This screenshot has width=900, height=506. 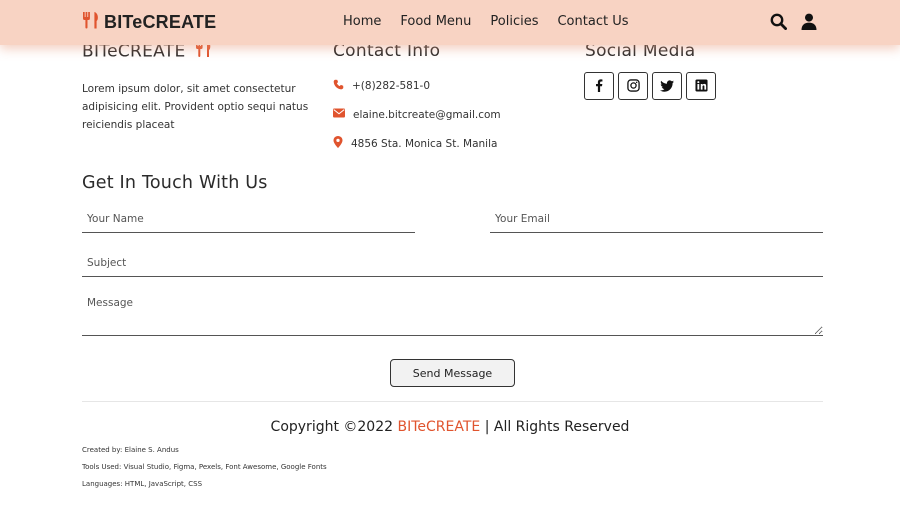 I want to click on facebook-button, so click(x=599, y=86).